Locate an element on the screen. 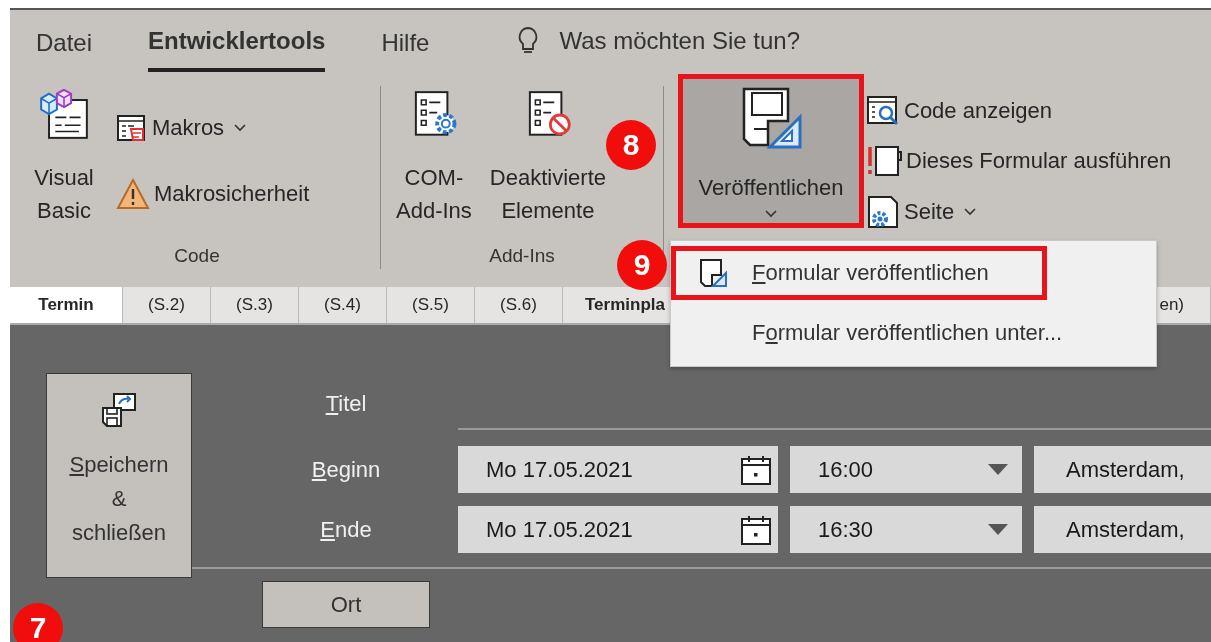  ribbon-button: Makros is located at coordinates (213, 127).